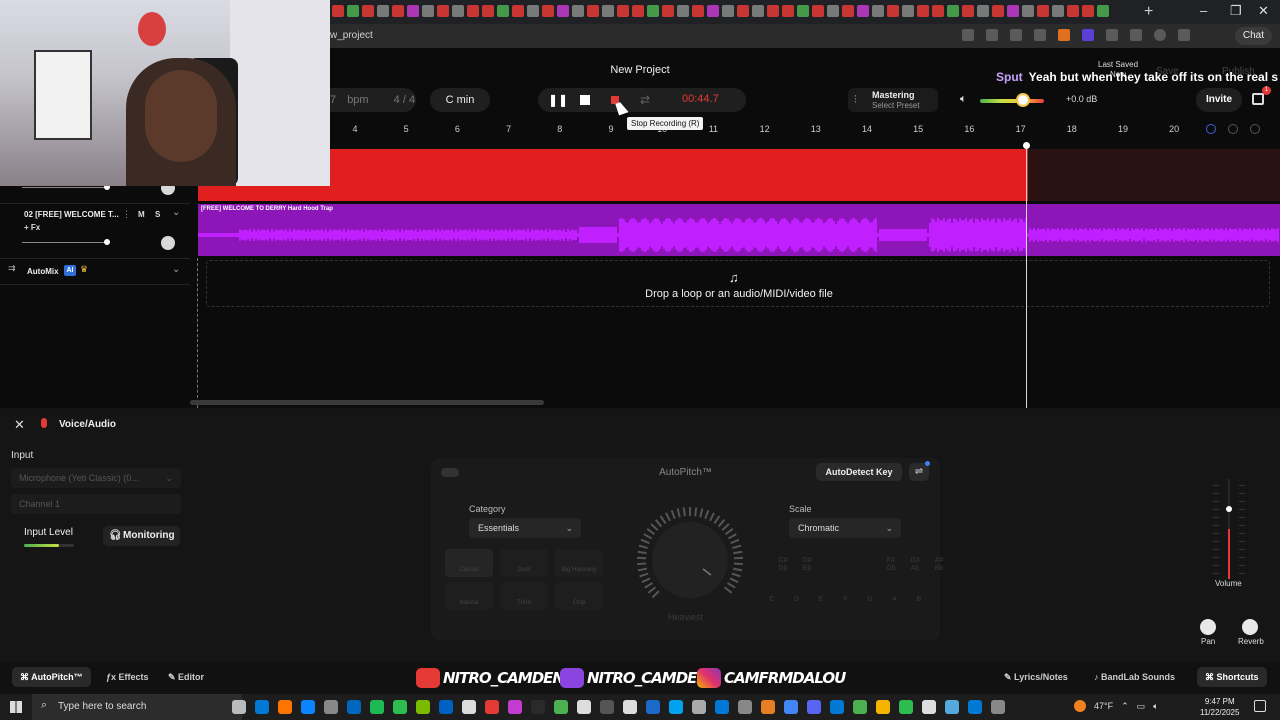 The width and height of the screenshot is (1280, 720). What do you see at coordinates (585, 100) in the screenshot?
I see `stop-icon` at bounding box center [585, 100].